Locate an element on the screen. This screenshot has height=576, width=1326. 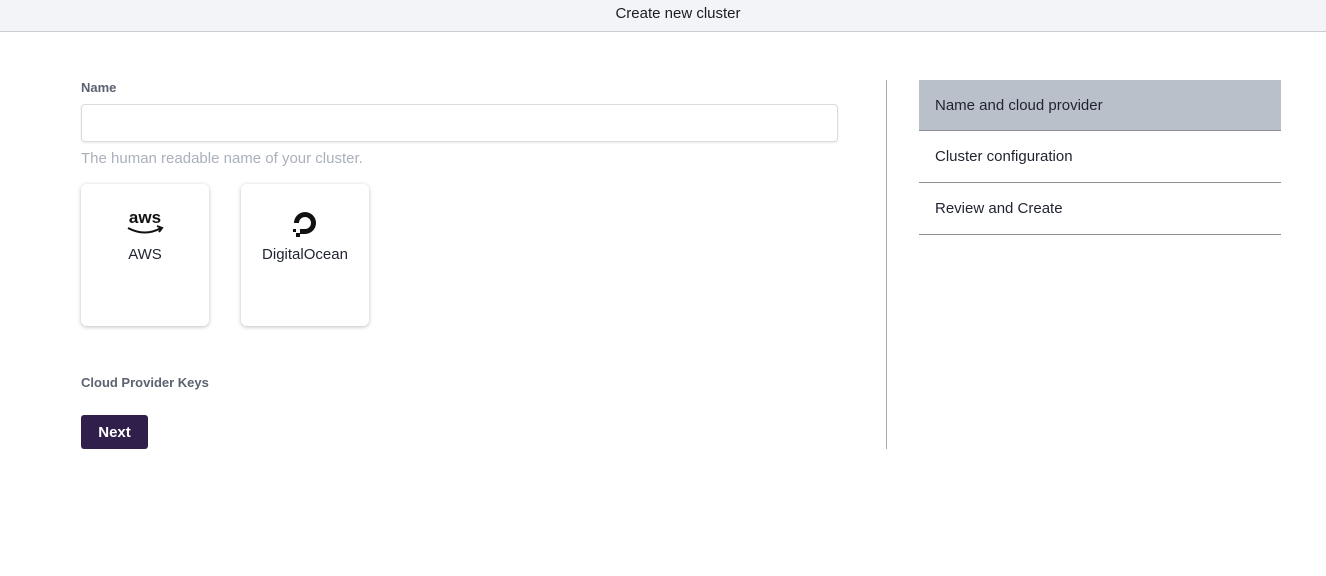
cluster-name-input is located at coordinates (459, 123).